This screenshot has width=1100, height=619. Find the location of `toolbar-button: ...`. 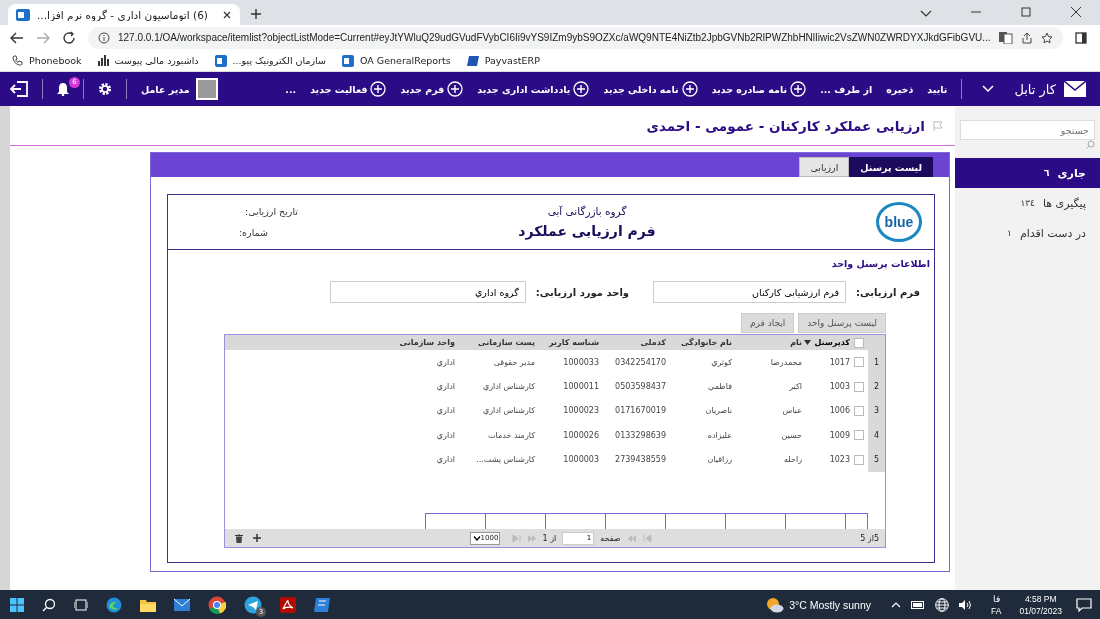

toolbar-button: ... is located at coordinates (291, 89).